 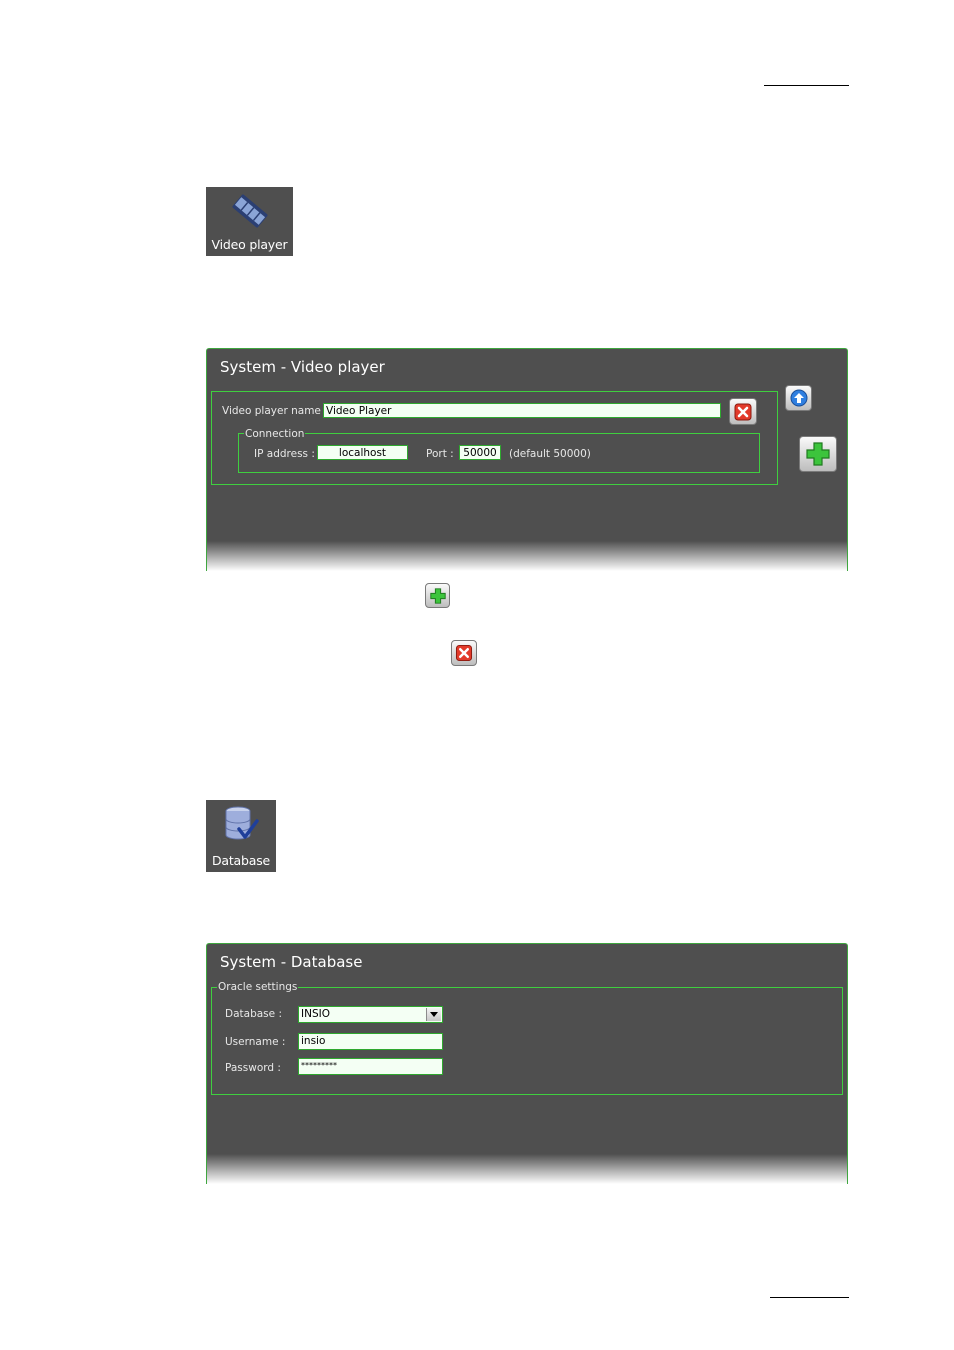 I want to click on username-label: Username :, so click(x=255, y=1042).